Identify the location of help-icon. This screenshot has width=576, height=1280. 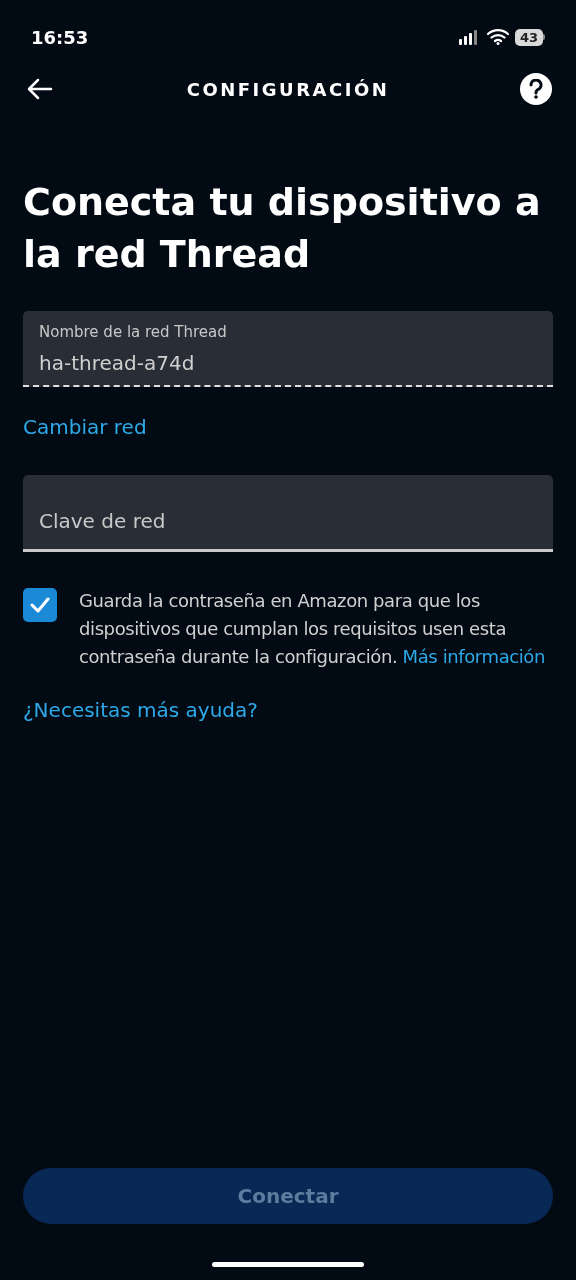
(536, 89).